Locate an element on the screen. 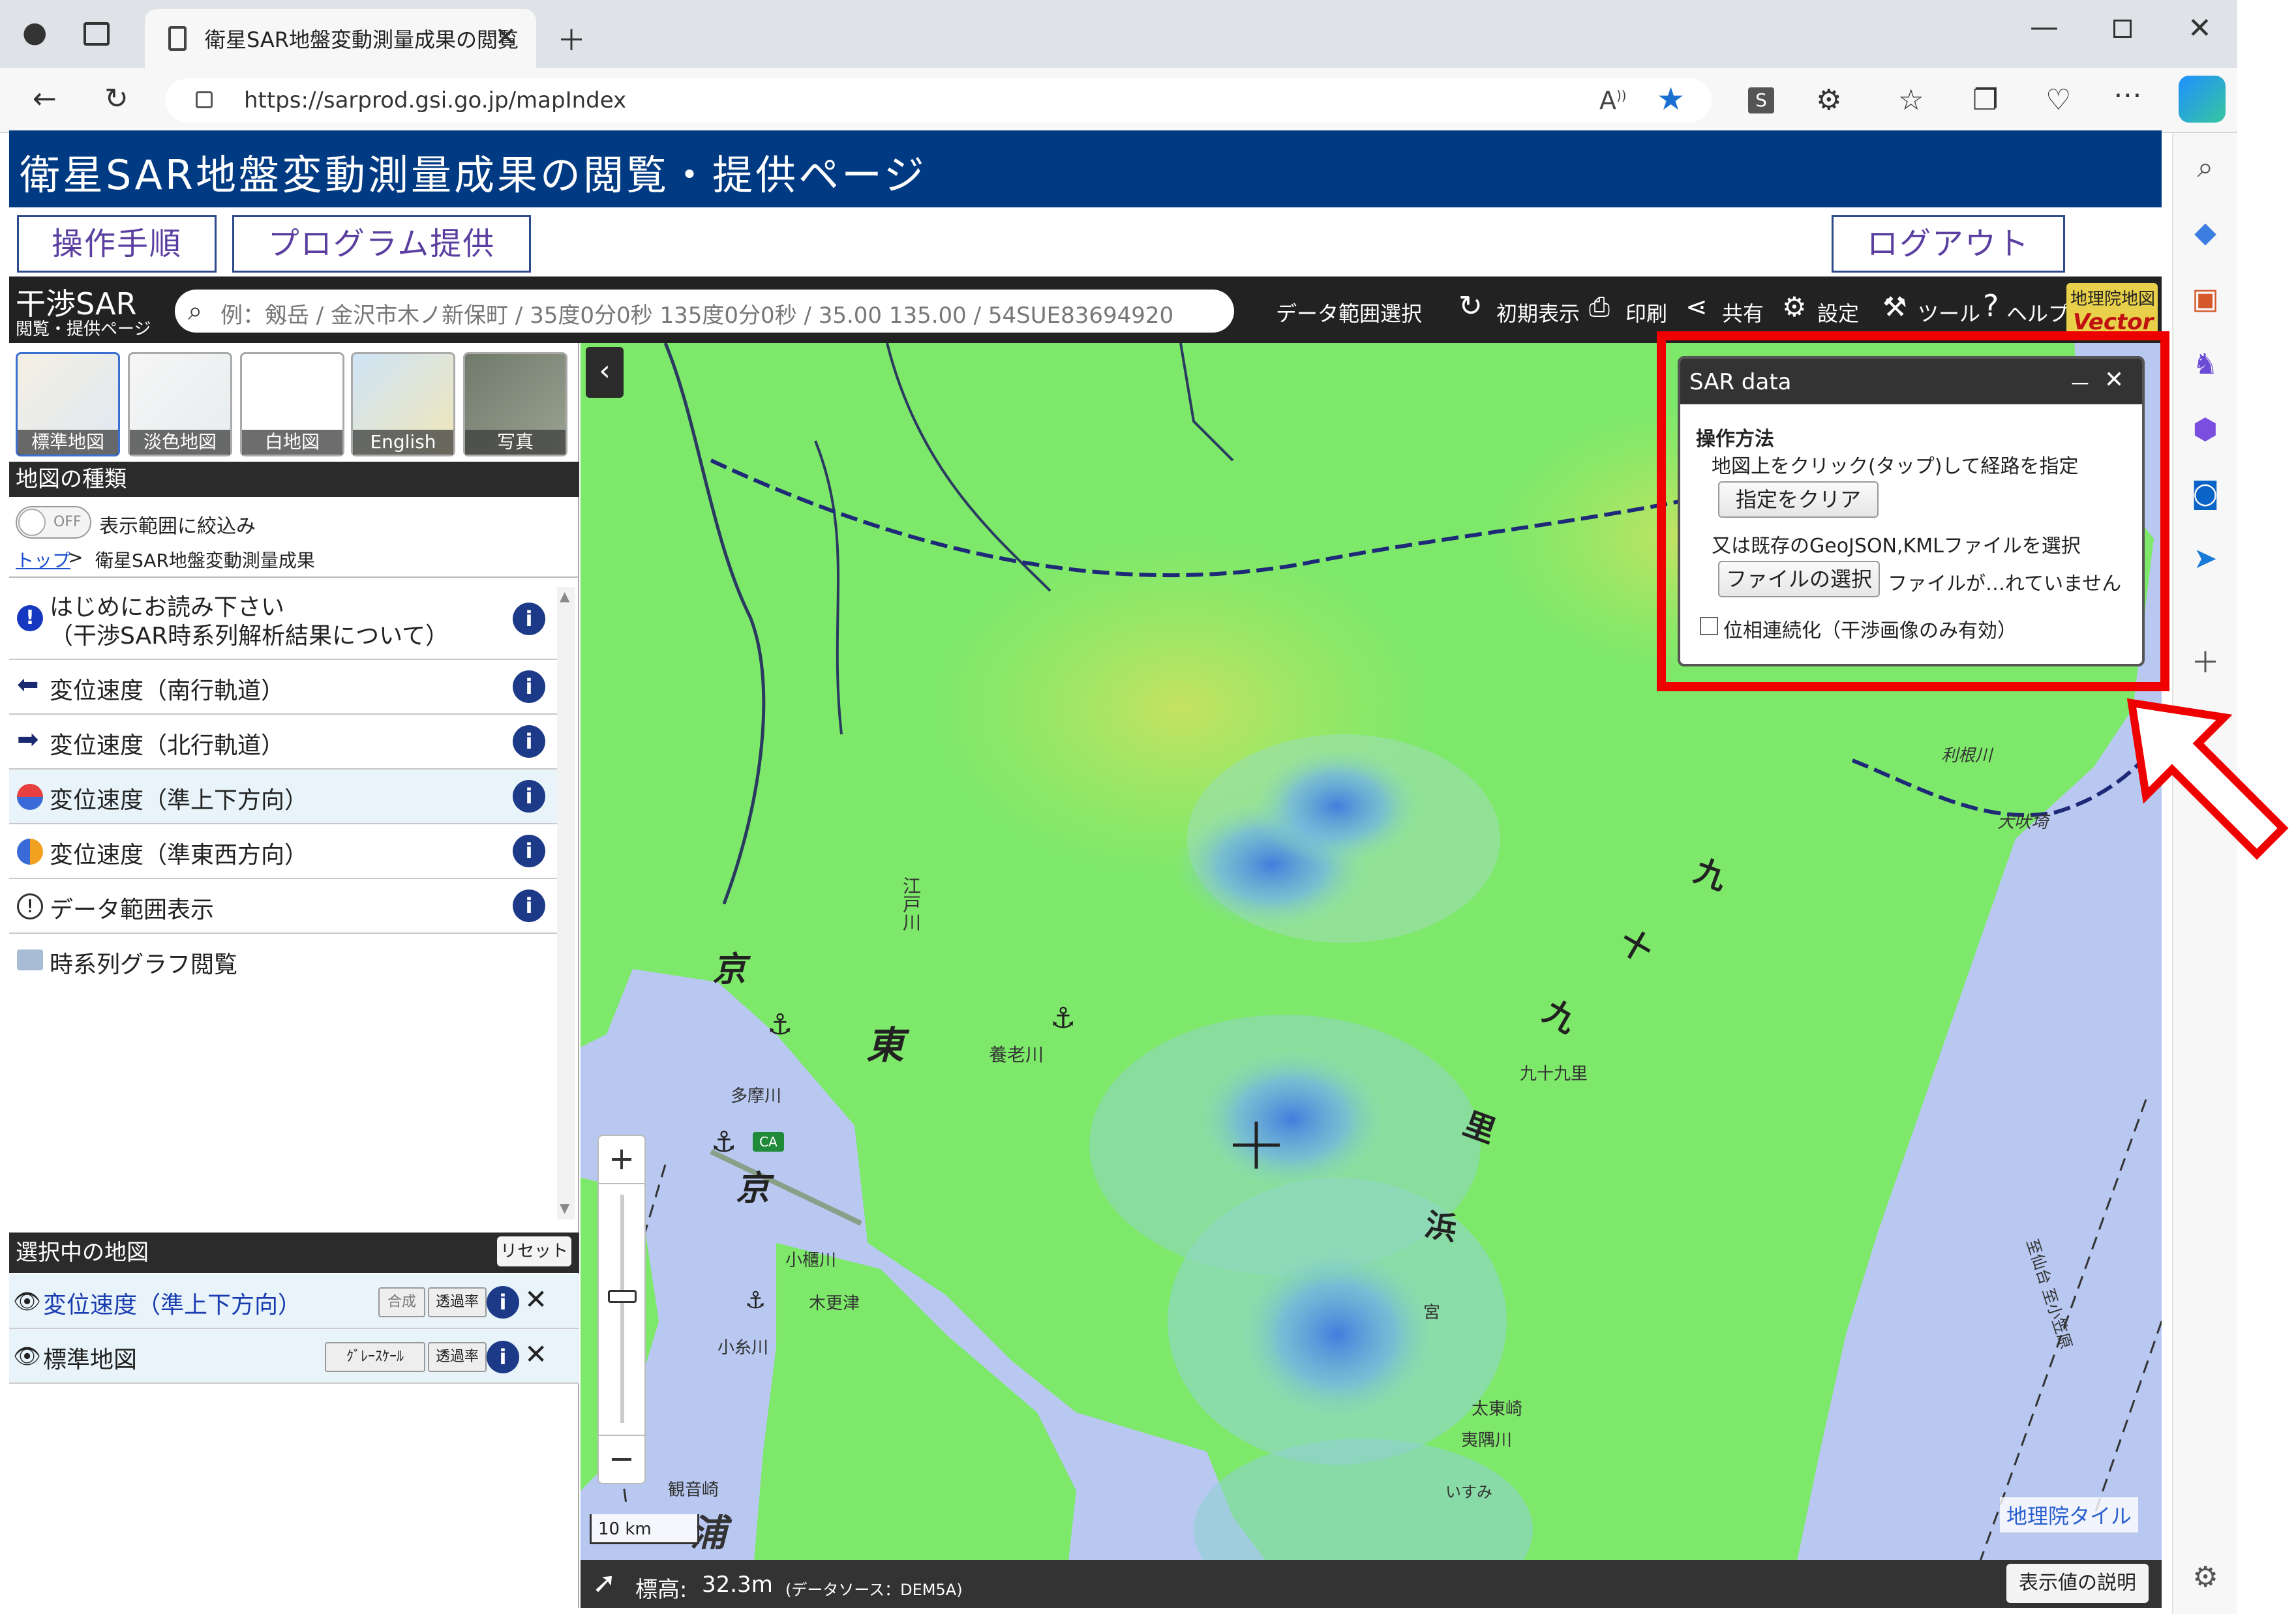 The height and width of the screenshot is (1614, 2296). scroll-up-arrow: ▲ is located at coordinates (564, 596).